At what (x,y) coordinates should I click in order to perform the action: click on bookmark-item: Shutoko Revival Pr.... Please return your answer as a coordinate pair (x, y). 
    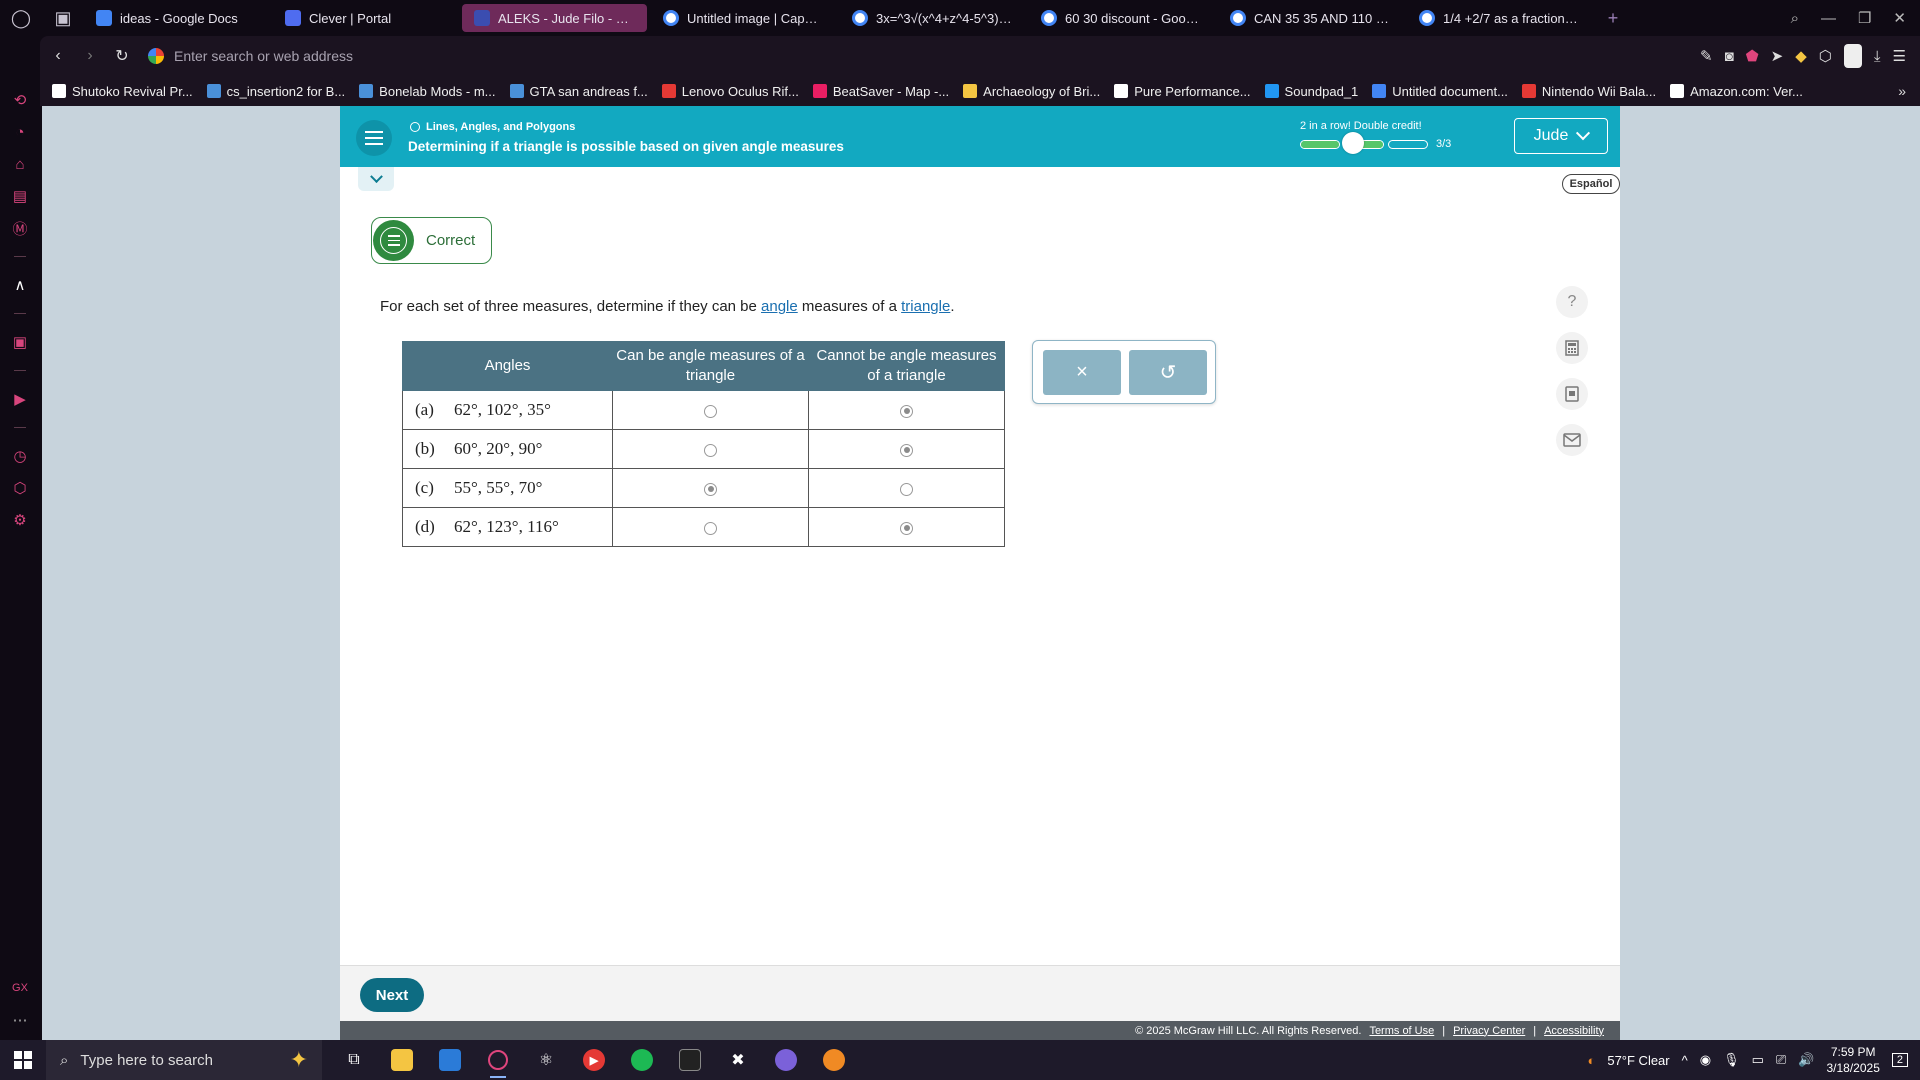
    Looking at the image, I should click on (122, 91).